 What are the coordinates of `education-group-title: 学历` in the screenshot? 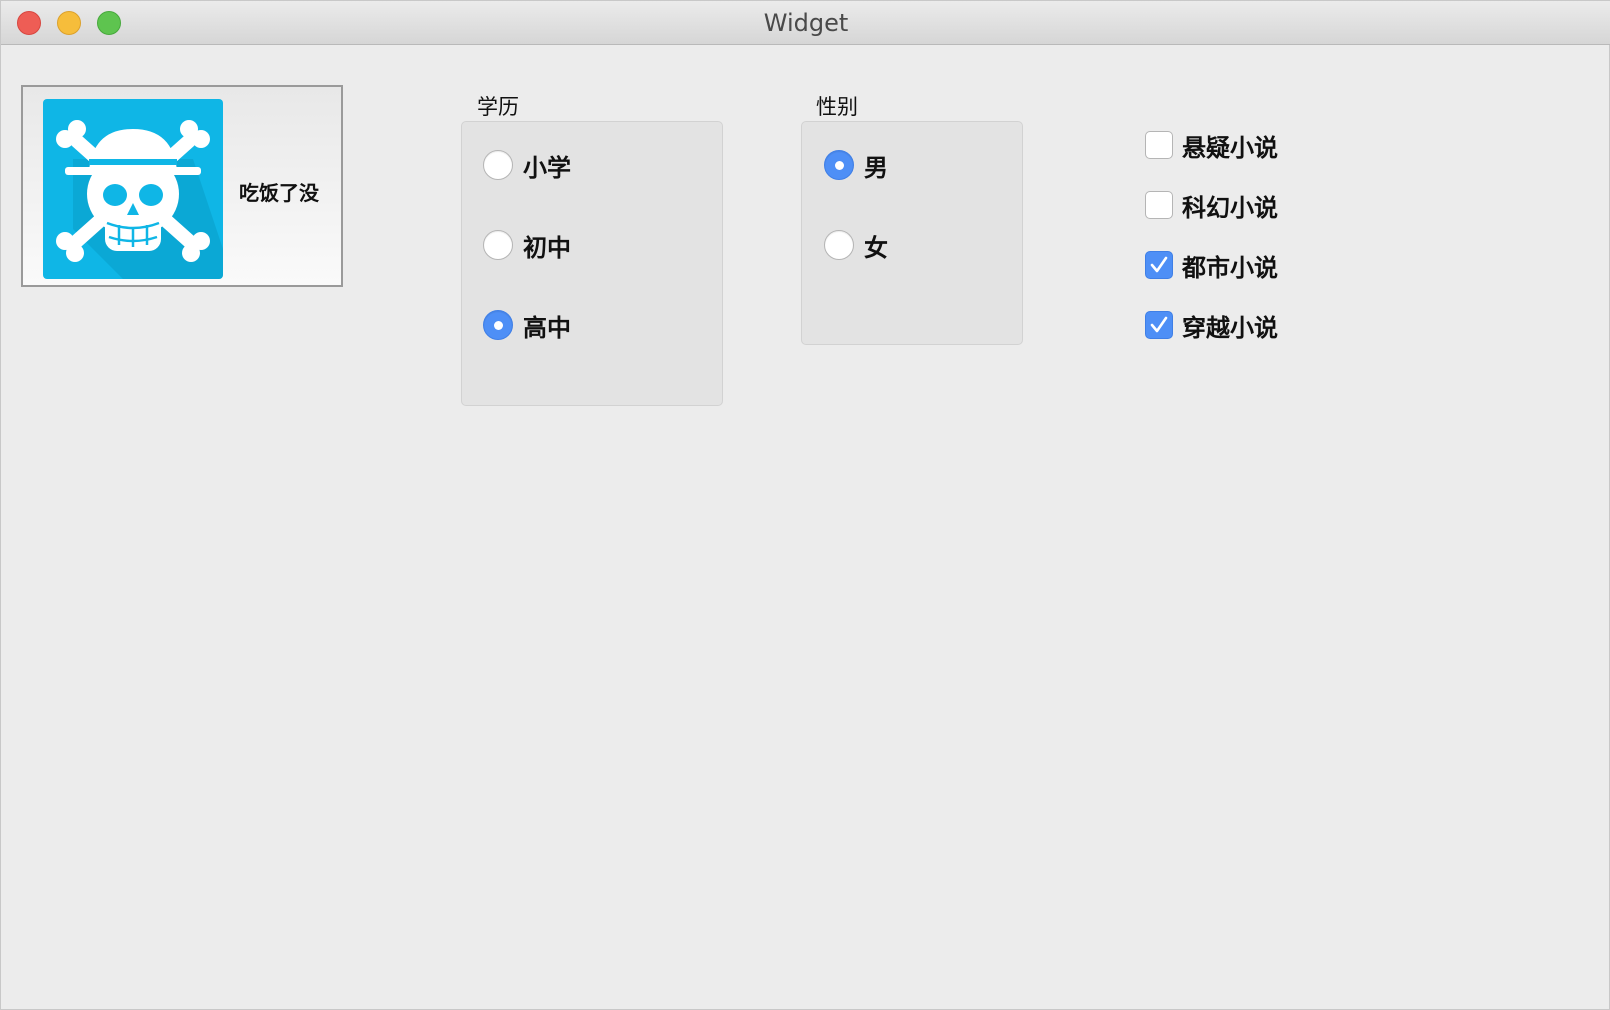 It's located at (498, 107).